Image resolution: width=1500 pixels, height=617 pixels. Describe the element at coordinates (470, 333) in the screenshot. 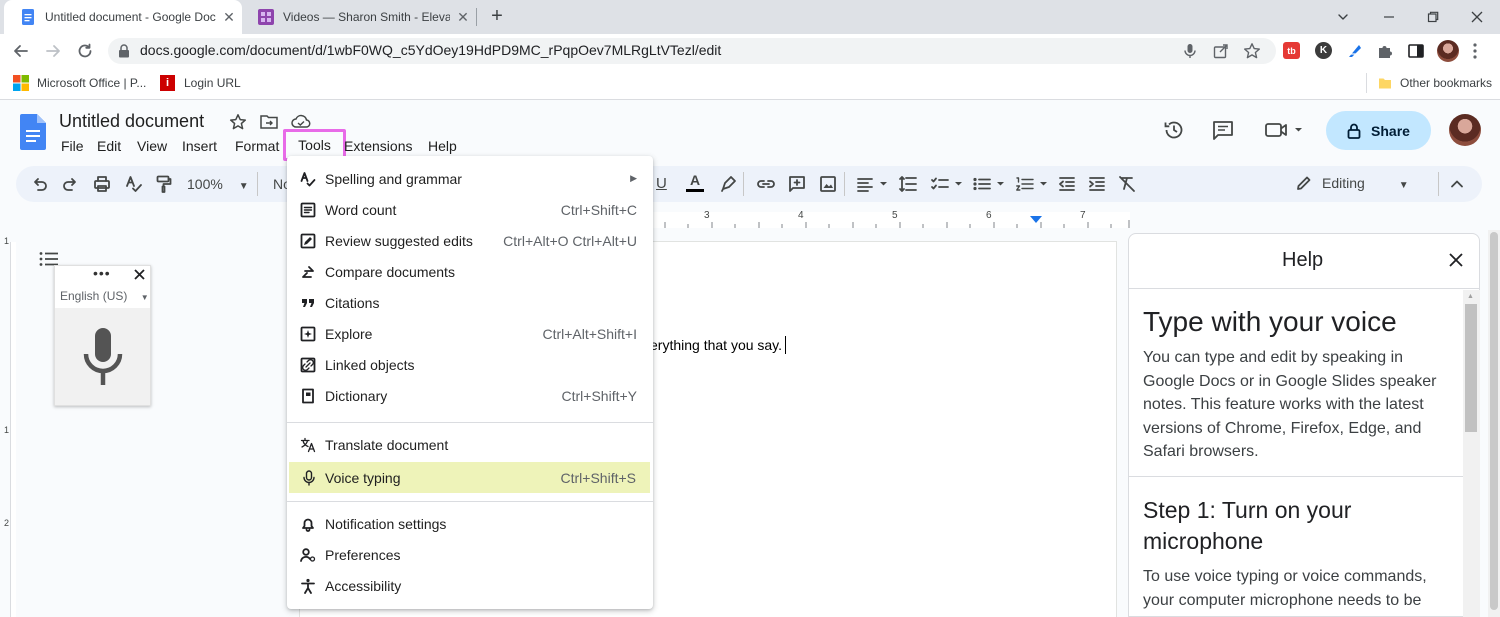

I see `menu-item-explore: Explore Ctrl+Alt+Shift+I` at that location.